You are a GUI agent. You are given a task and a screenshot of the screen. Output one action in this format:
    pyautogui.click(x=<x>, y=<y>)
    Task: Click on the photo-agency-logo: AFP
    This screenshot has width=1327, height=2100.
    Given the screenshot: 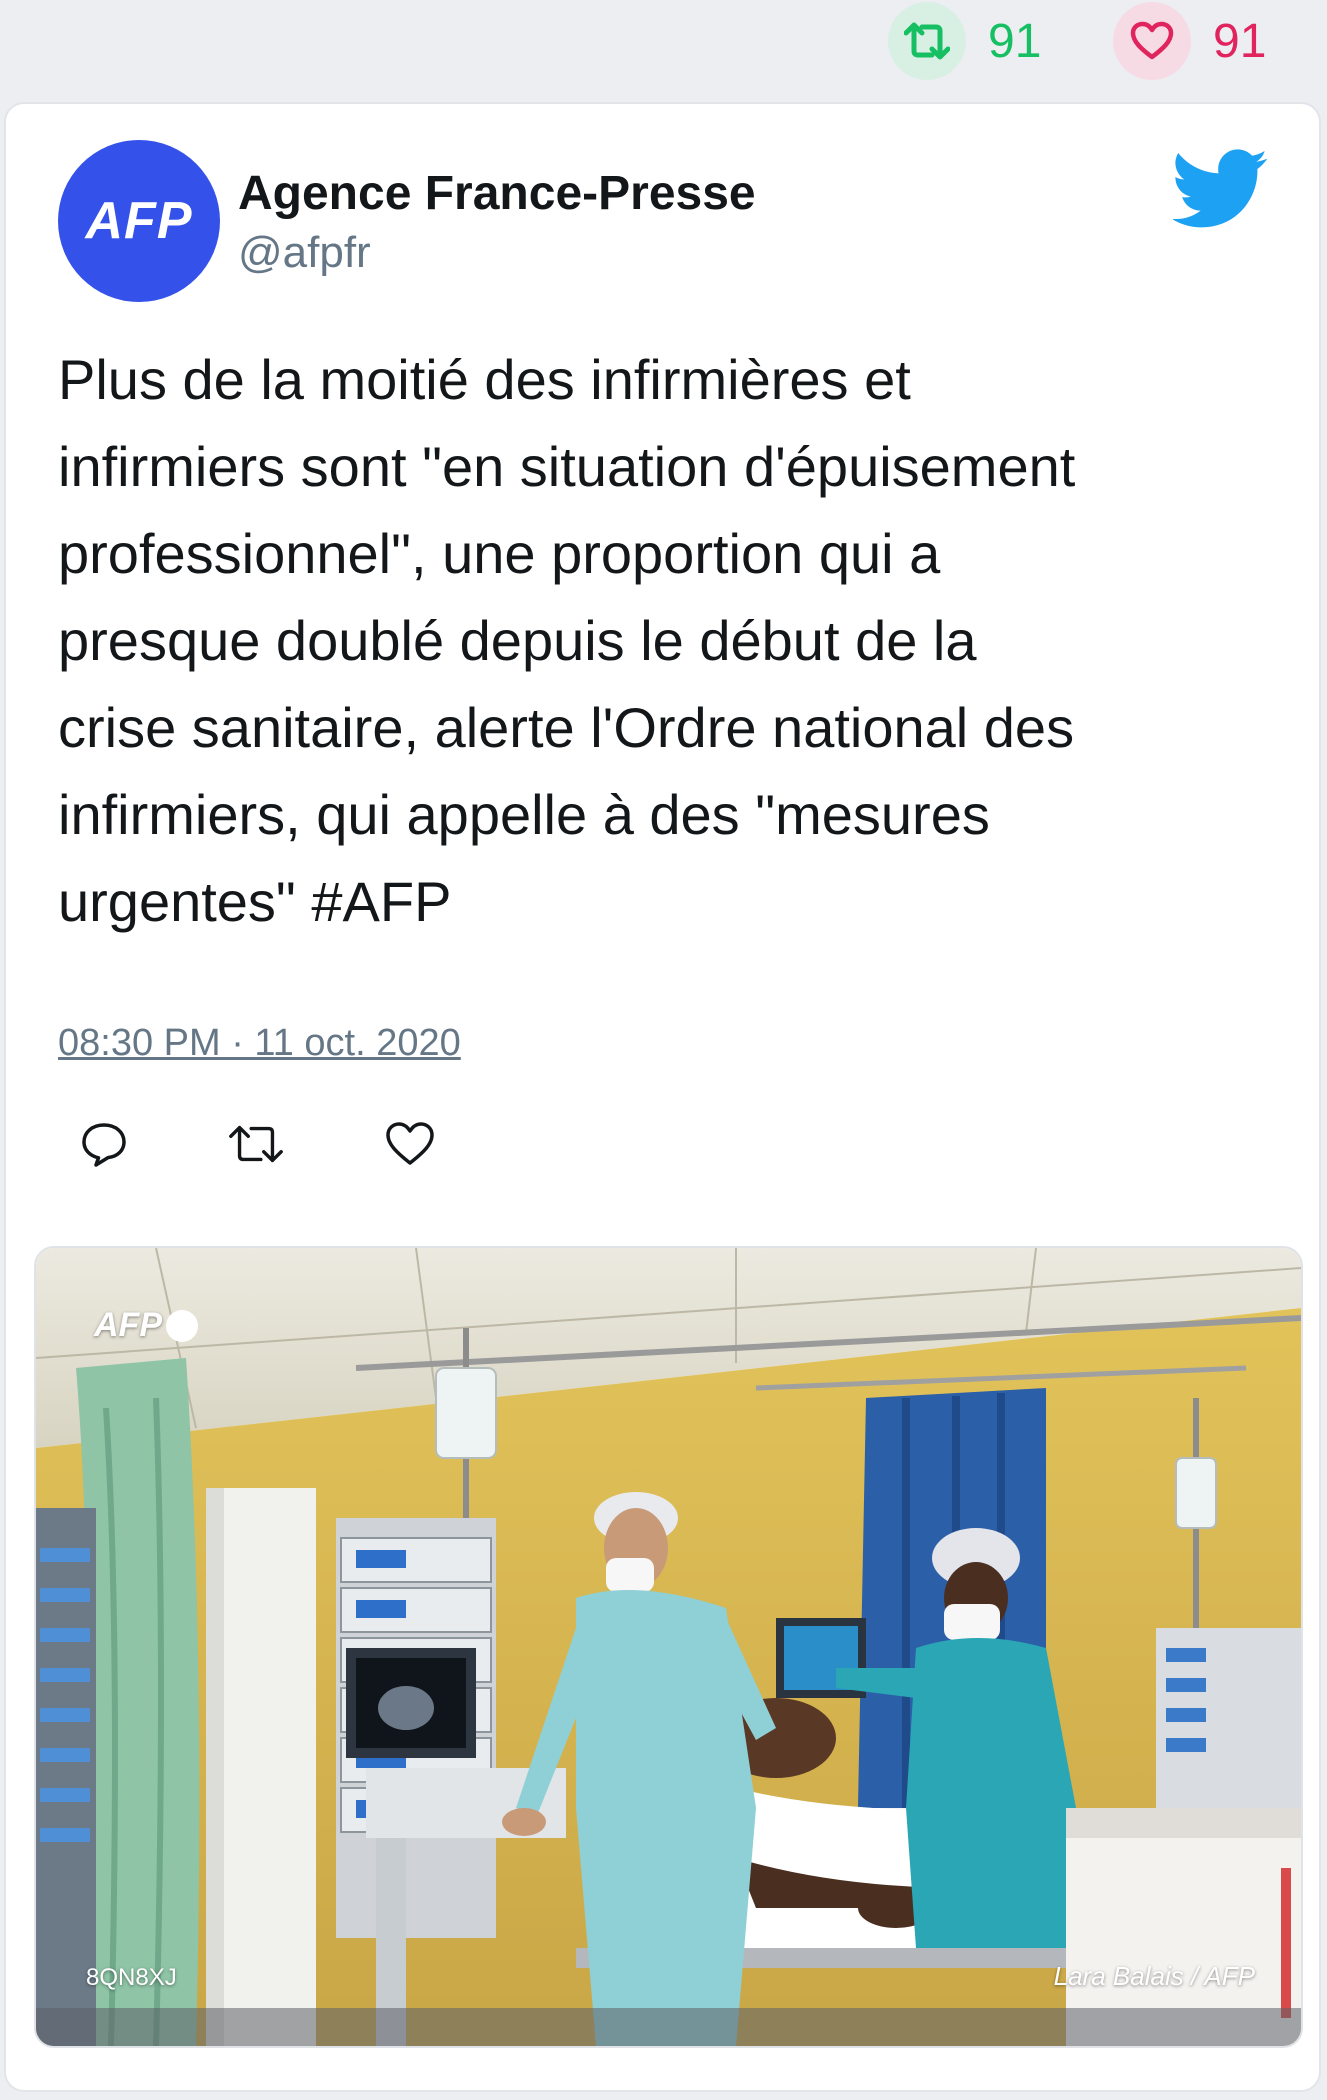 What is the action you would take?
    pyautogui.click(x=146, y=1325)
    